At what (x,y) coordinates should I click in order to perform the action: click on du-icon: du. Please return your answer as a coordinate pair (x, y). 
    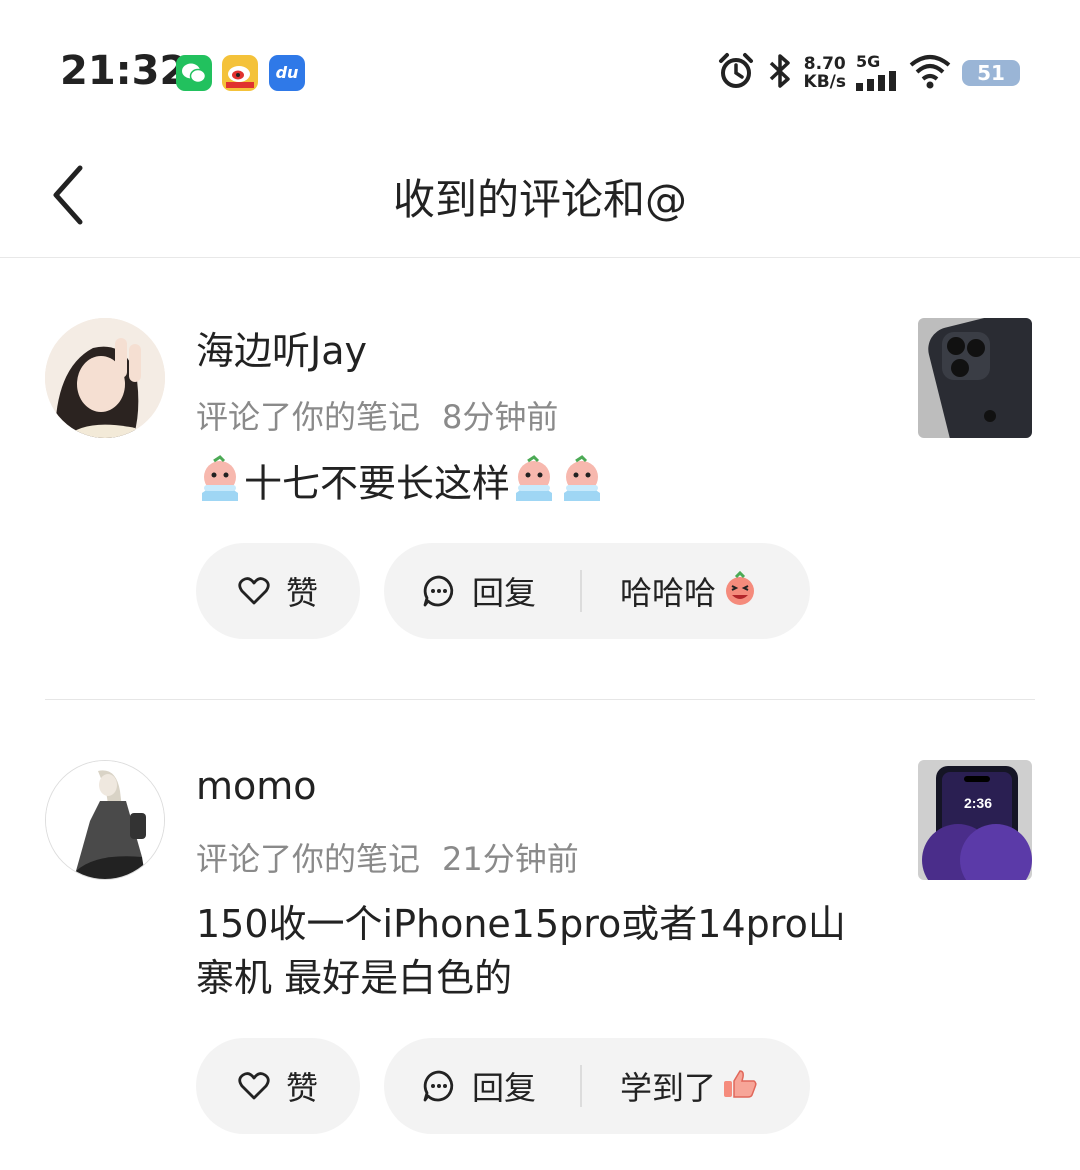
    Looking at the image, I should click on (287, 73).